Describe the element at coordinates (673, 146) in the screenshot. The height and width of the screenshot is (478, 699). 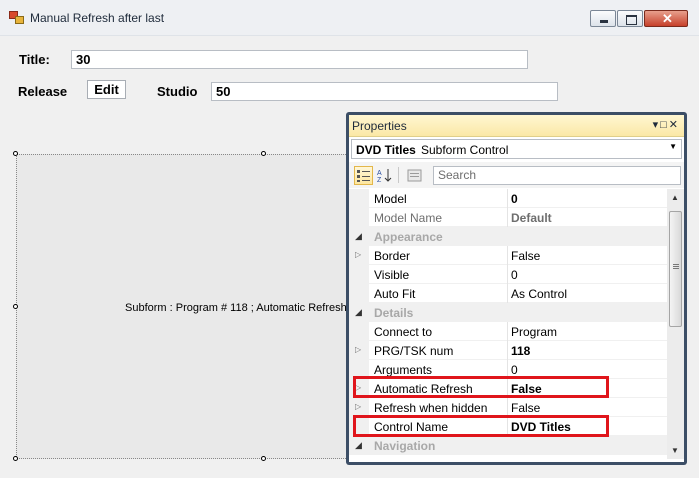
I see `chevron-down-icon: ▼` at that location.